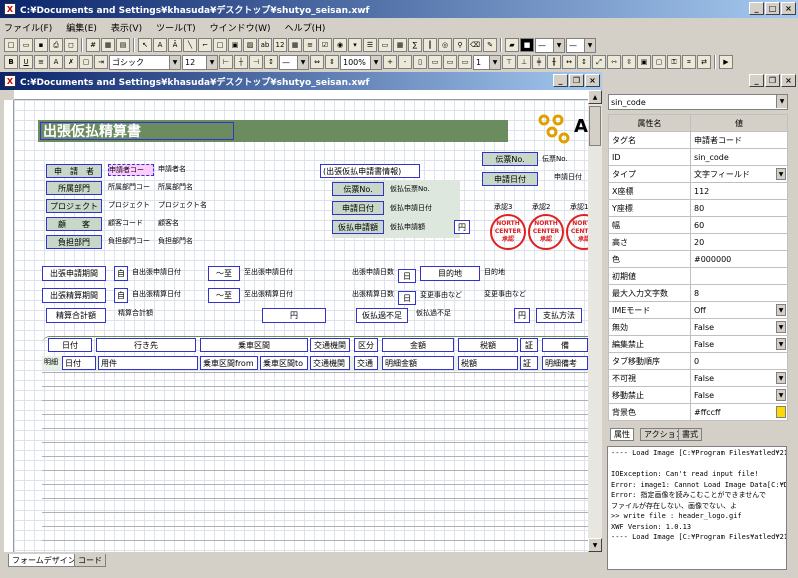  I want to click on label-voucher-no: 伝票No., so click(510, 159).